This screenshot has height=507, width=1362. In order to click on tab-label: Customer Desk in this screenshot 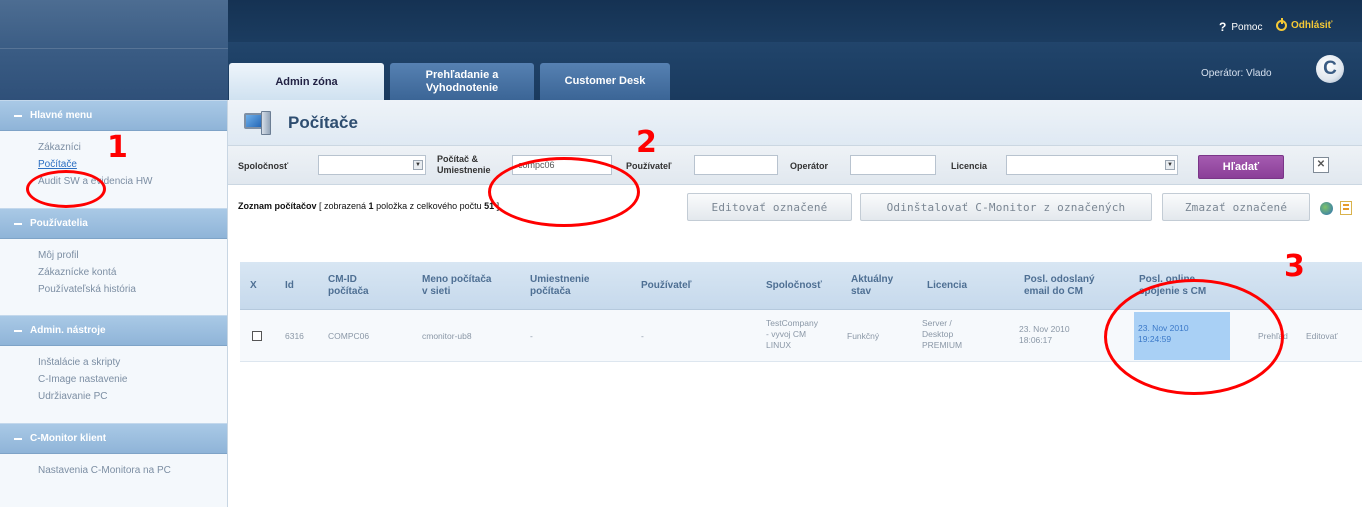, I will do `click(605, 81)`.